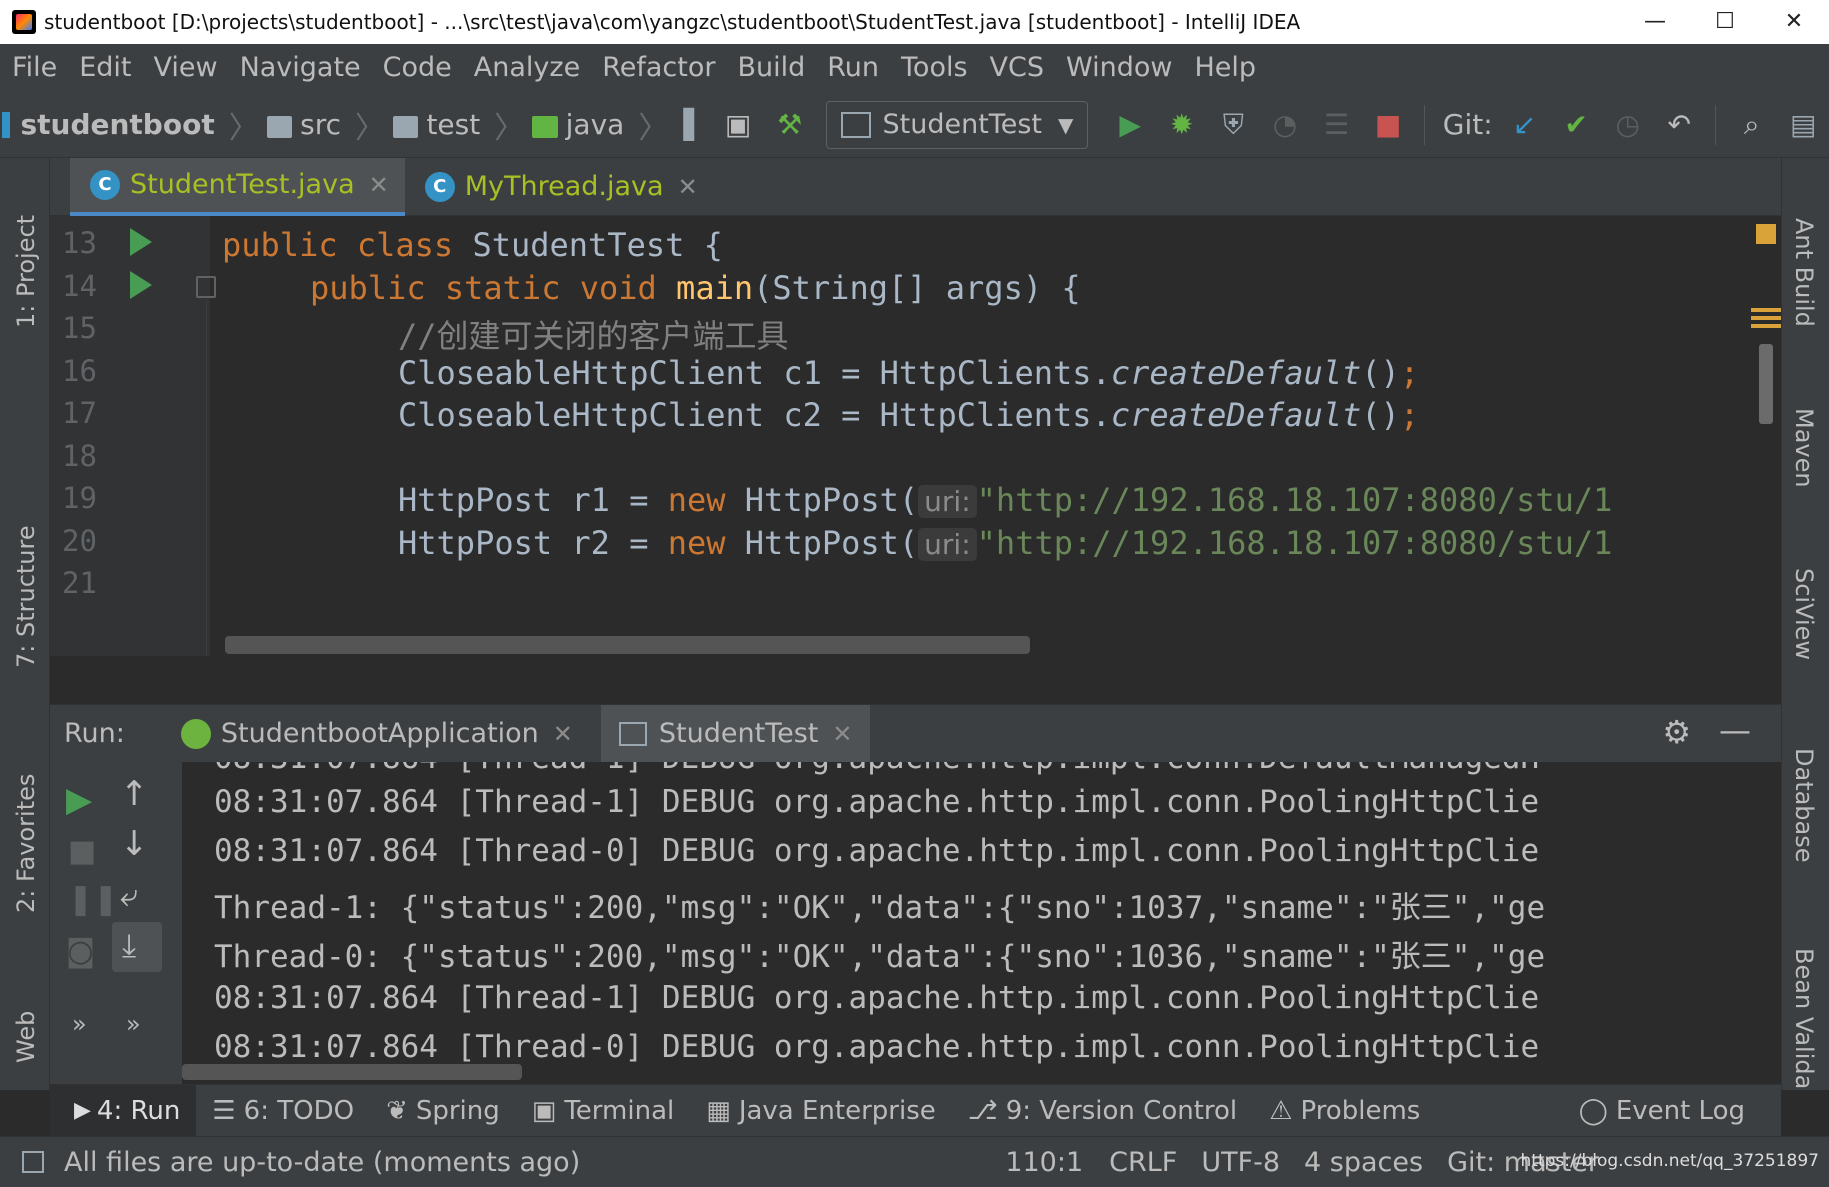  What do you see at coordinates (1285, 125) in the screenshot?
I see `profile-icon: ◔` at bounding box center [1285, 125].